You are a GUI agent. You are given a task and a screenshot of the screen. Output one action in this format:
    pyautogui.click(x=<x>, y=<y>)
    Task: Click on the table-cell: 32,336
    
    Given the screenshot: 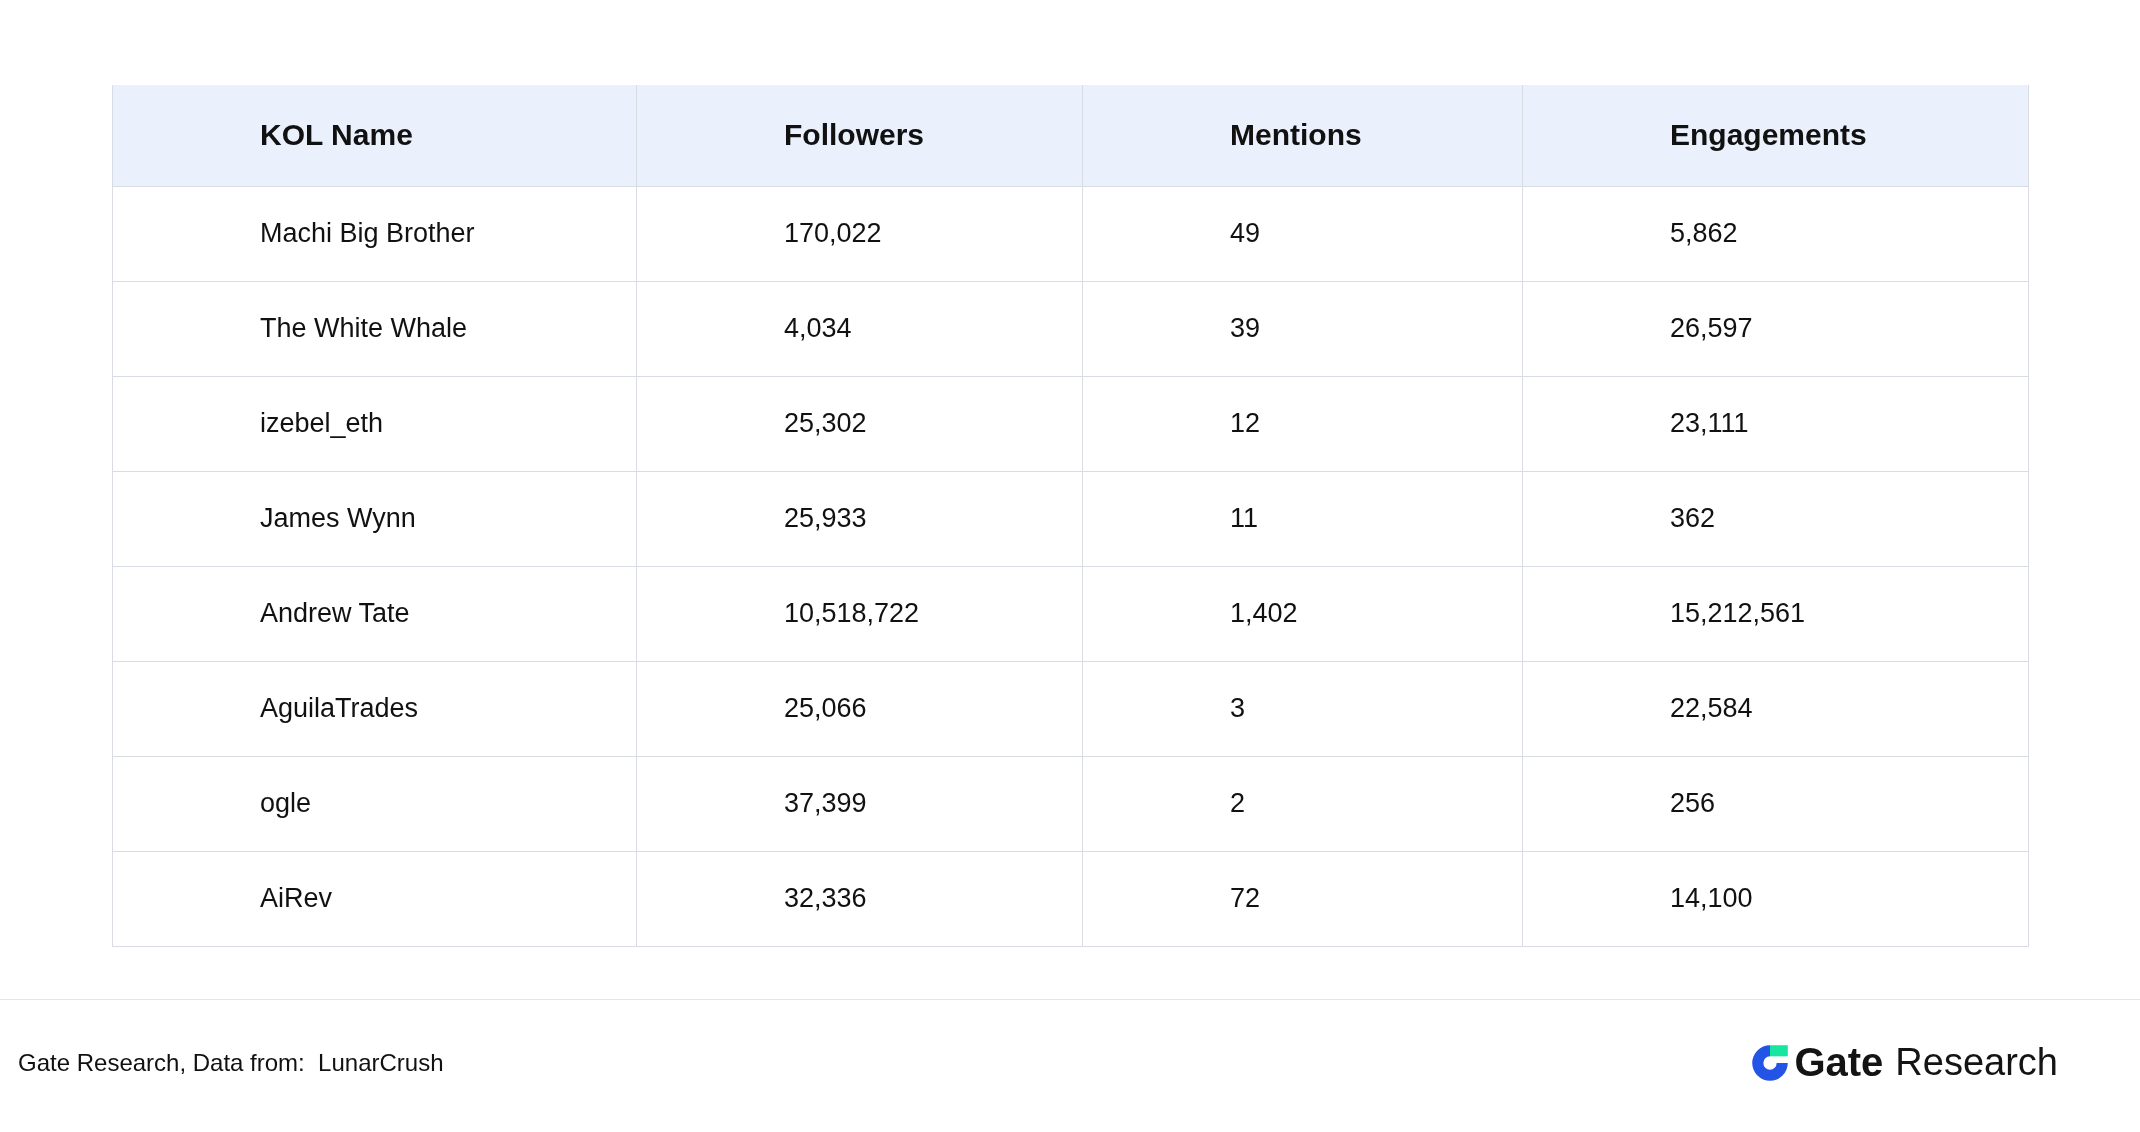 What is the action you would take?
    pyautogui.click(x=859, y=898)
    